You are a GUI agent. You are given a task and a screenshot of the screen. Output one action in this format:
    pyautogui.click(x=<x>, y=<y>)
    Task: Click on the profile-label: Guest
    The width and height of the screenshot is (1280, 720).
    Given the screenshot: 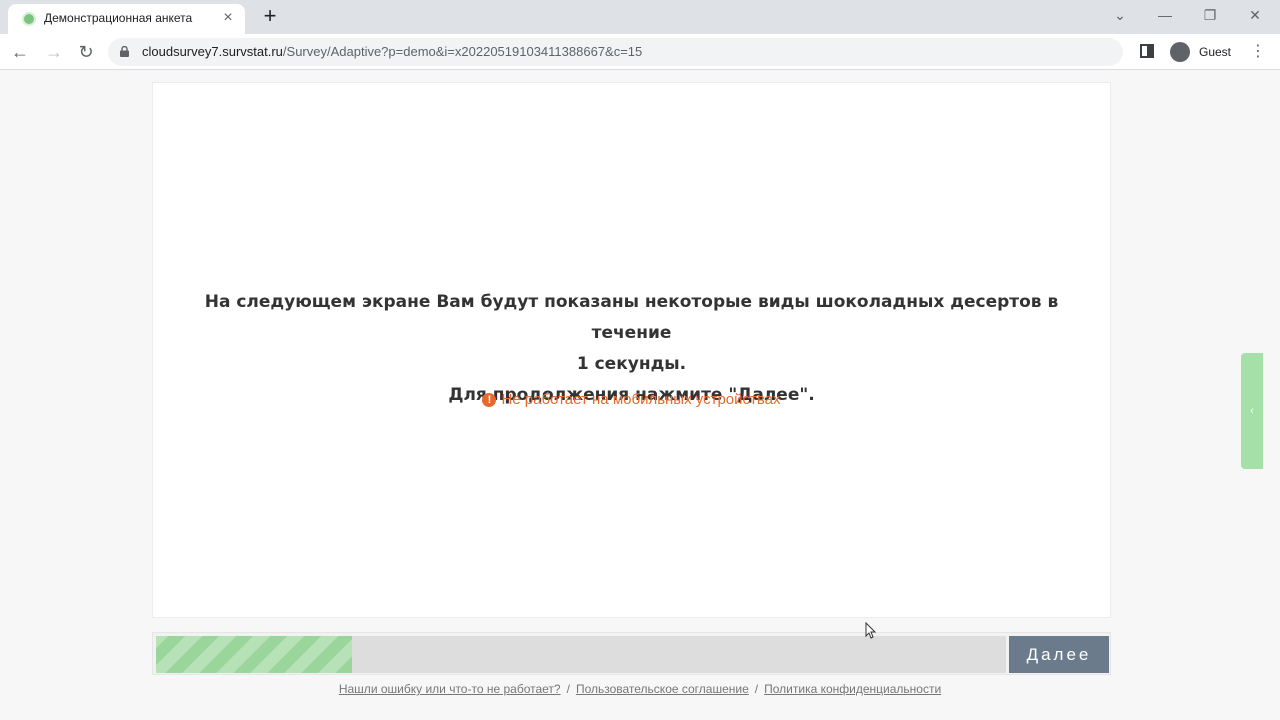 What is the action you would take?
    pyautogui.click(x=1215, y=52)
    